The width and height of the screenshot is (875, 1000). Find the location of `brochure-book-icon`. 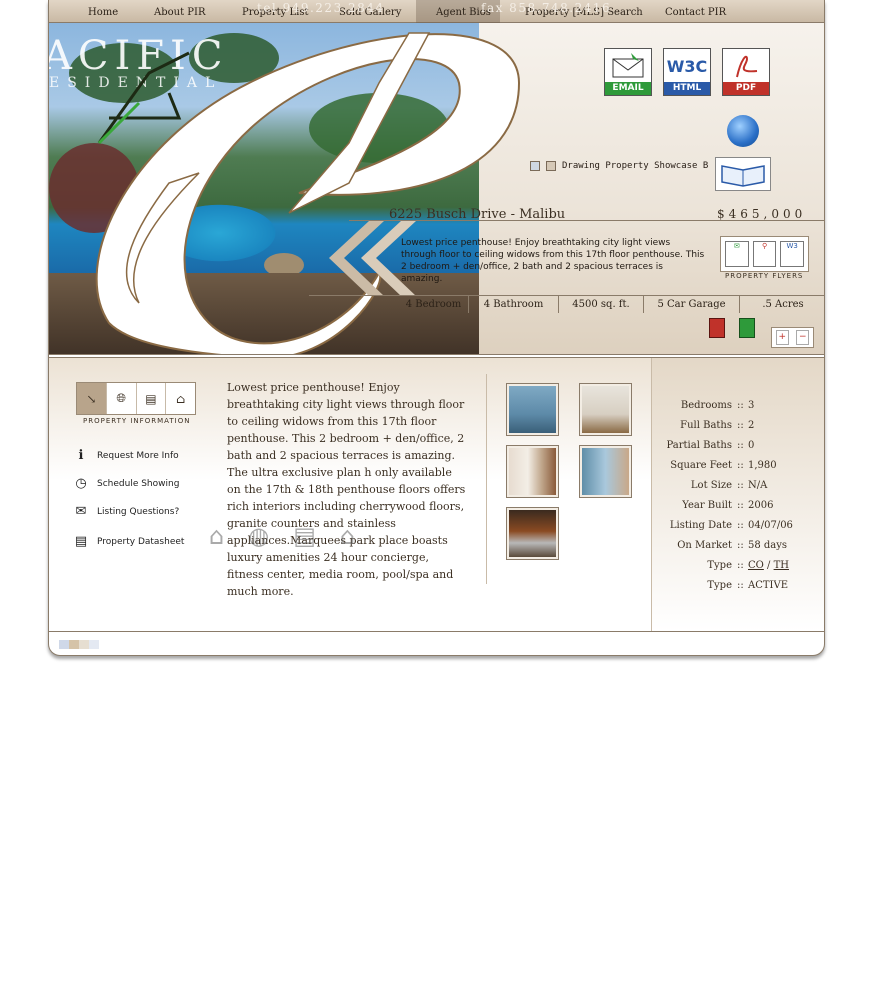

brochure-book-icon is located at coordinates (743, 174).